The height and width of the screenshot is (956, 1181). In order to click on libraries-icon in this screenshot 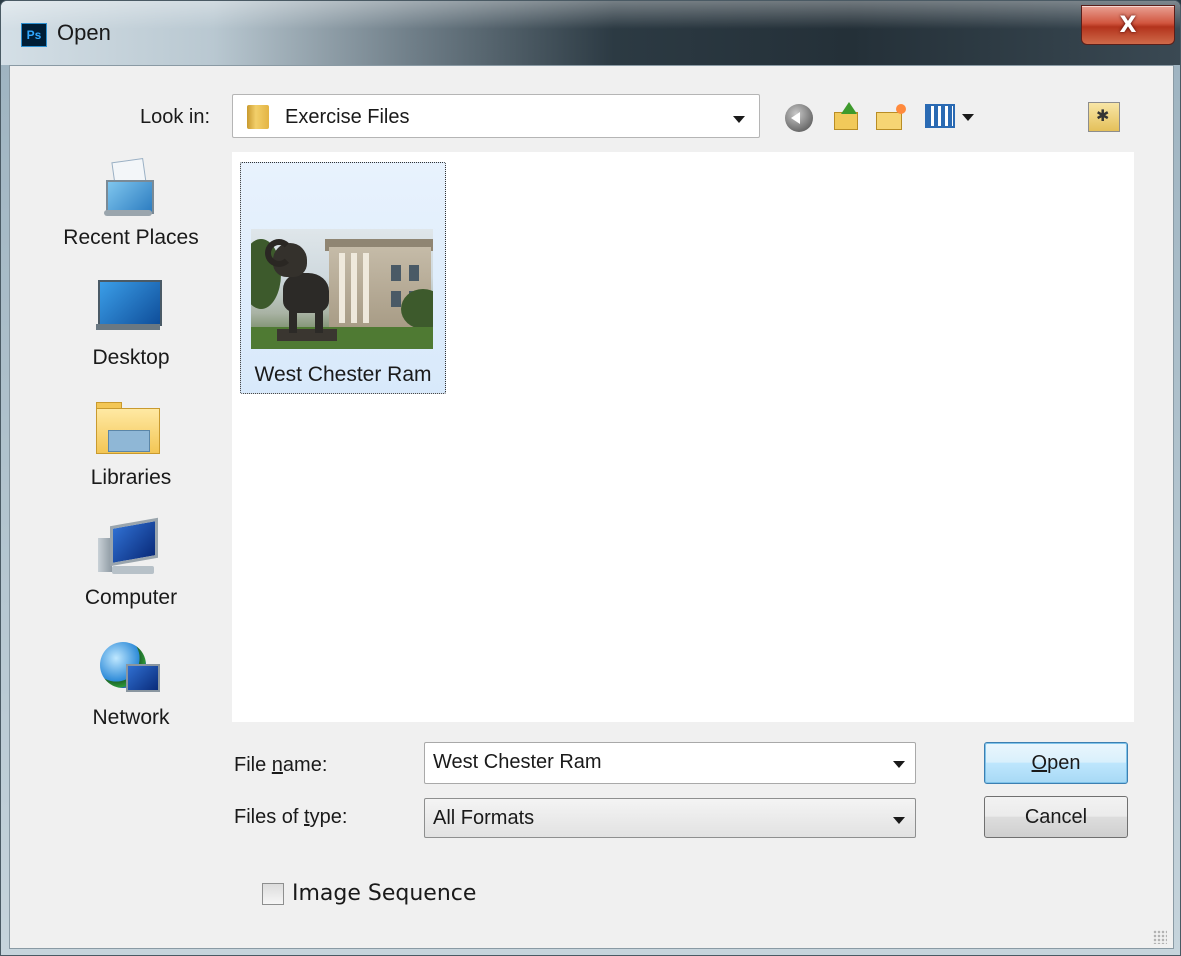, I will do `click(129, 428)`.